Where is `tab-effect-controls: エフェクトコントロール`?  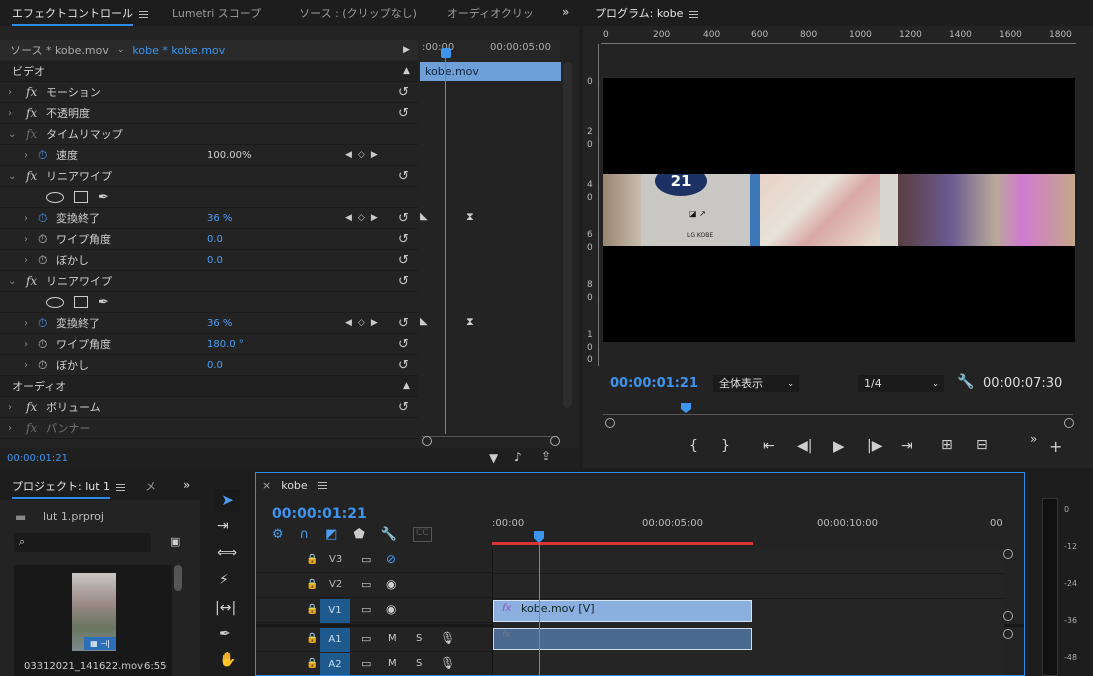
tab-effect-controls: エフェクトコントロール is located at coordinates (79, 15).